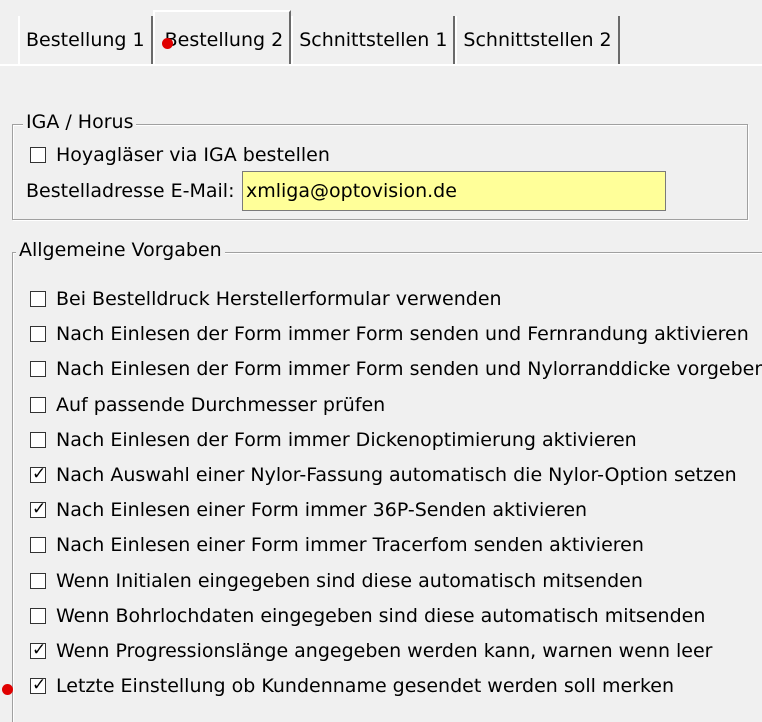 The height and width of the screenshot is (722, 762). Describe the element at coordinates (224, 40) in the screenshot. I see `tab-label: Bestellung 2` at that location.